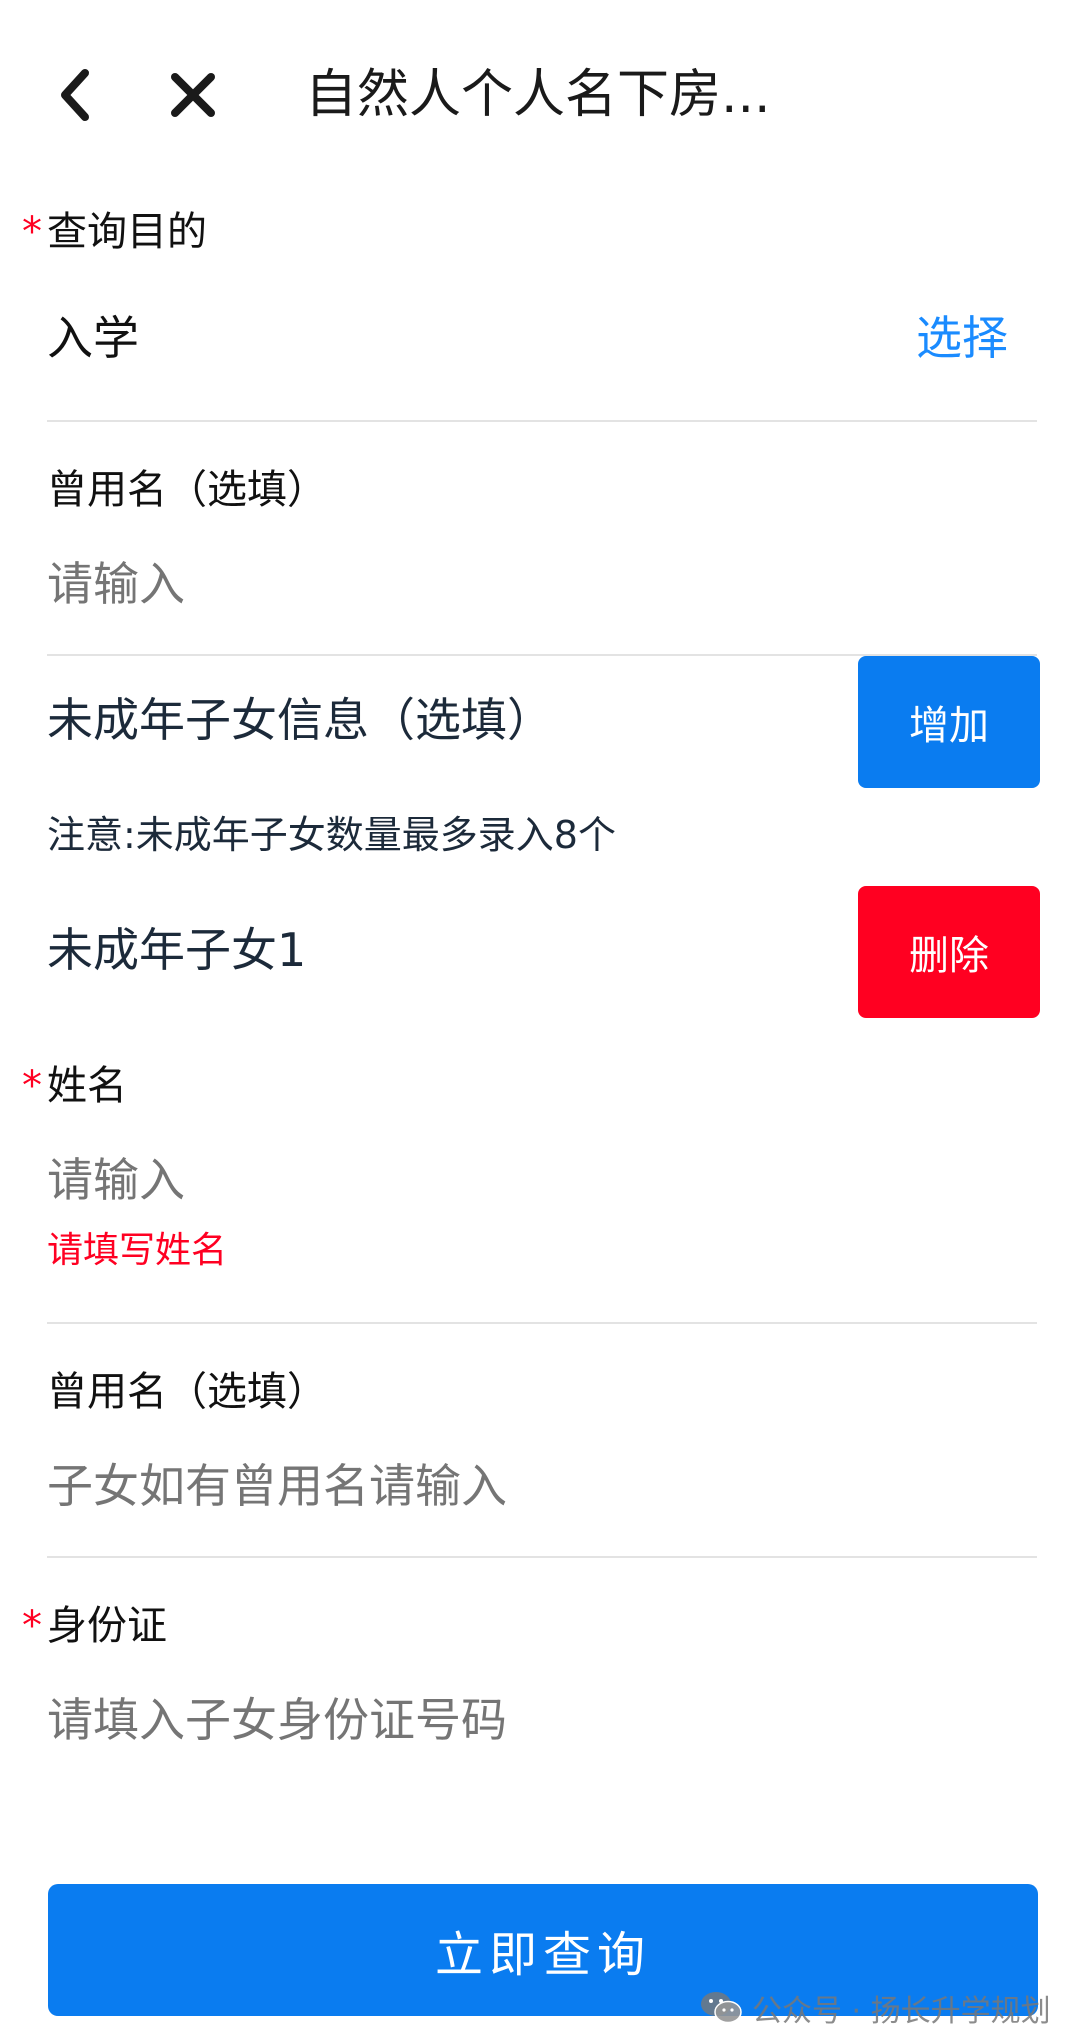 This screenshot has height=2040, width=1080. What do you see at coordinates (537, 584) in the screenshot?
I see `former-name-input` at bounding box center [537, 584].